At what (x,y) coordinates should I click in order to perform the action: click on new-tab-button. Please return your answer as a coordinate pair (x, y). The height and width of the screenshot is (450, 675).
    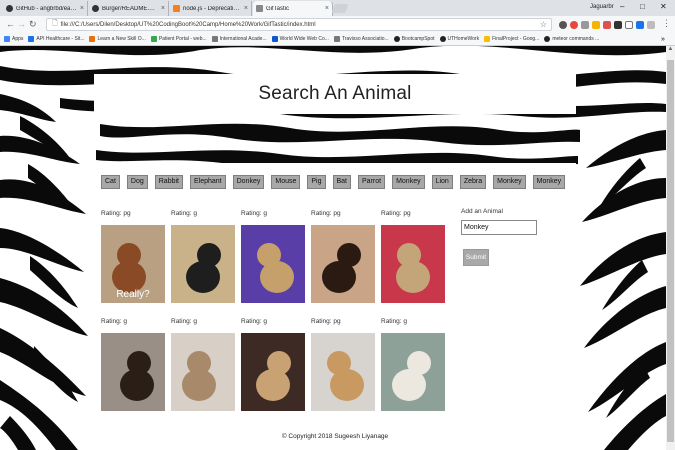
    Looking at the image, I should click on (340, 8).